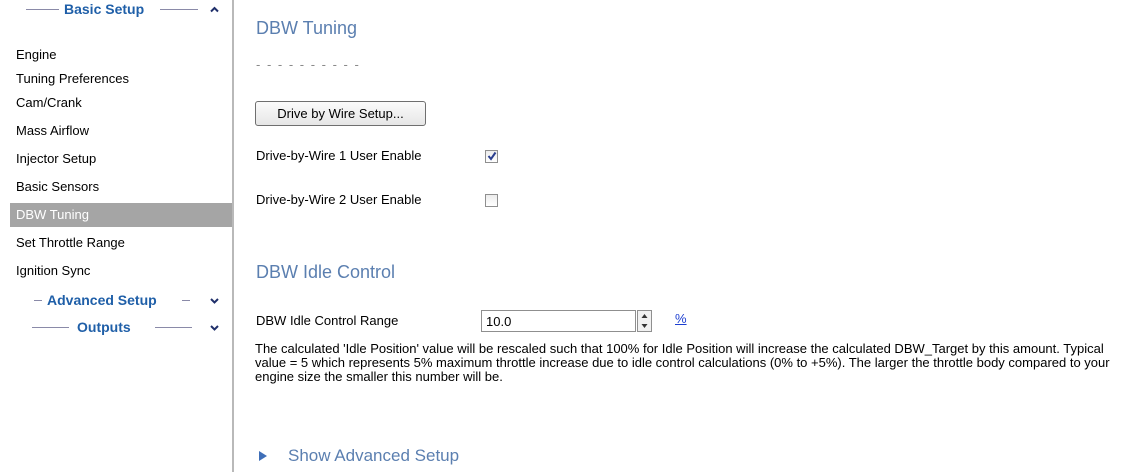 This screenshot has width=1125, height=472. Describe the element at coordinates (327, 320) in the screenshot. I see `idle-control-range-label: DBW Idle Control Range` at that location.